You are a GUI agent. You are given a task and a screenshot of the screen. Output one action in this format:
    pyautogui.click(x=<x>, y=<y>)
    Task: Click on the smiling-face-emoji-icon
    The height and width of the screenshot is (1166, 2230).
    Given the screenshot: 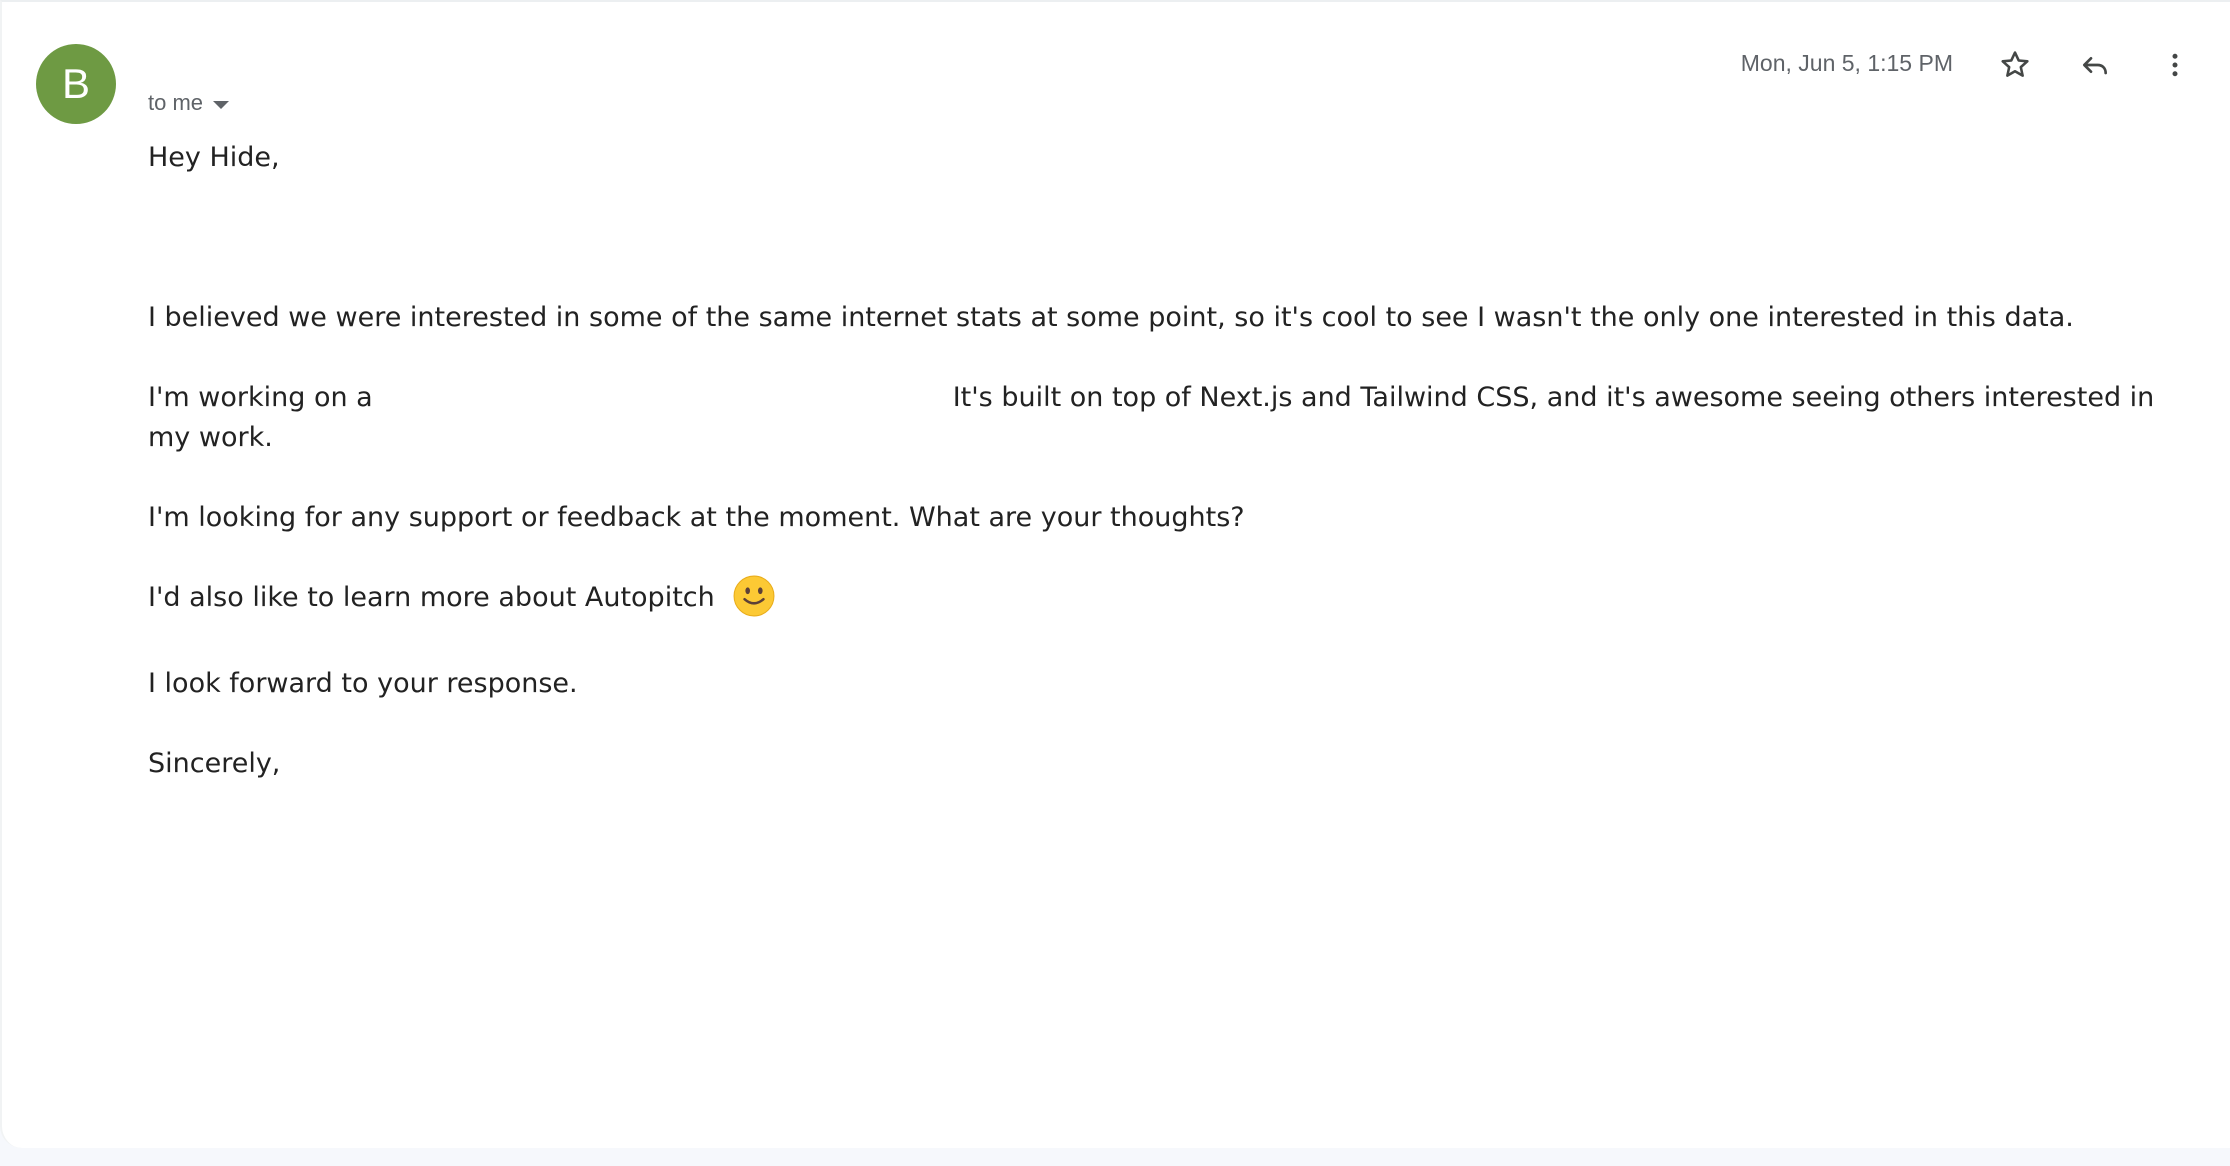 What is the action you would take?
    pyautogui.click(x=754, y=595)
    